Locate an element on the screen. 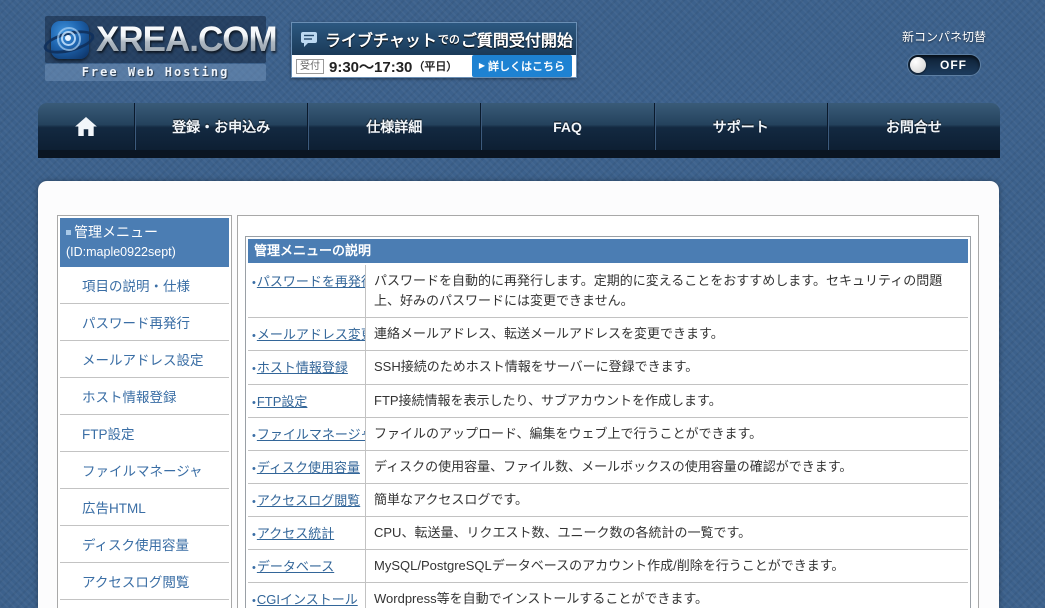  main-nav: 登録・お申込み 仕様詳細 FAQ サポート お問合せ is located at coordinates (519, 130).